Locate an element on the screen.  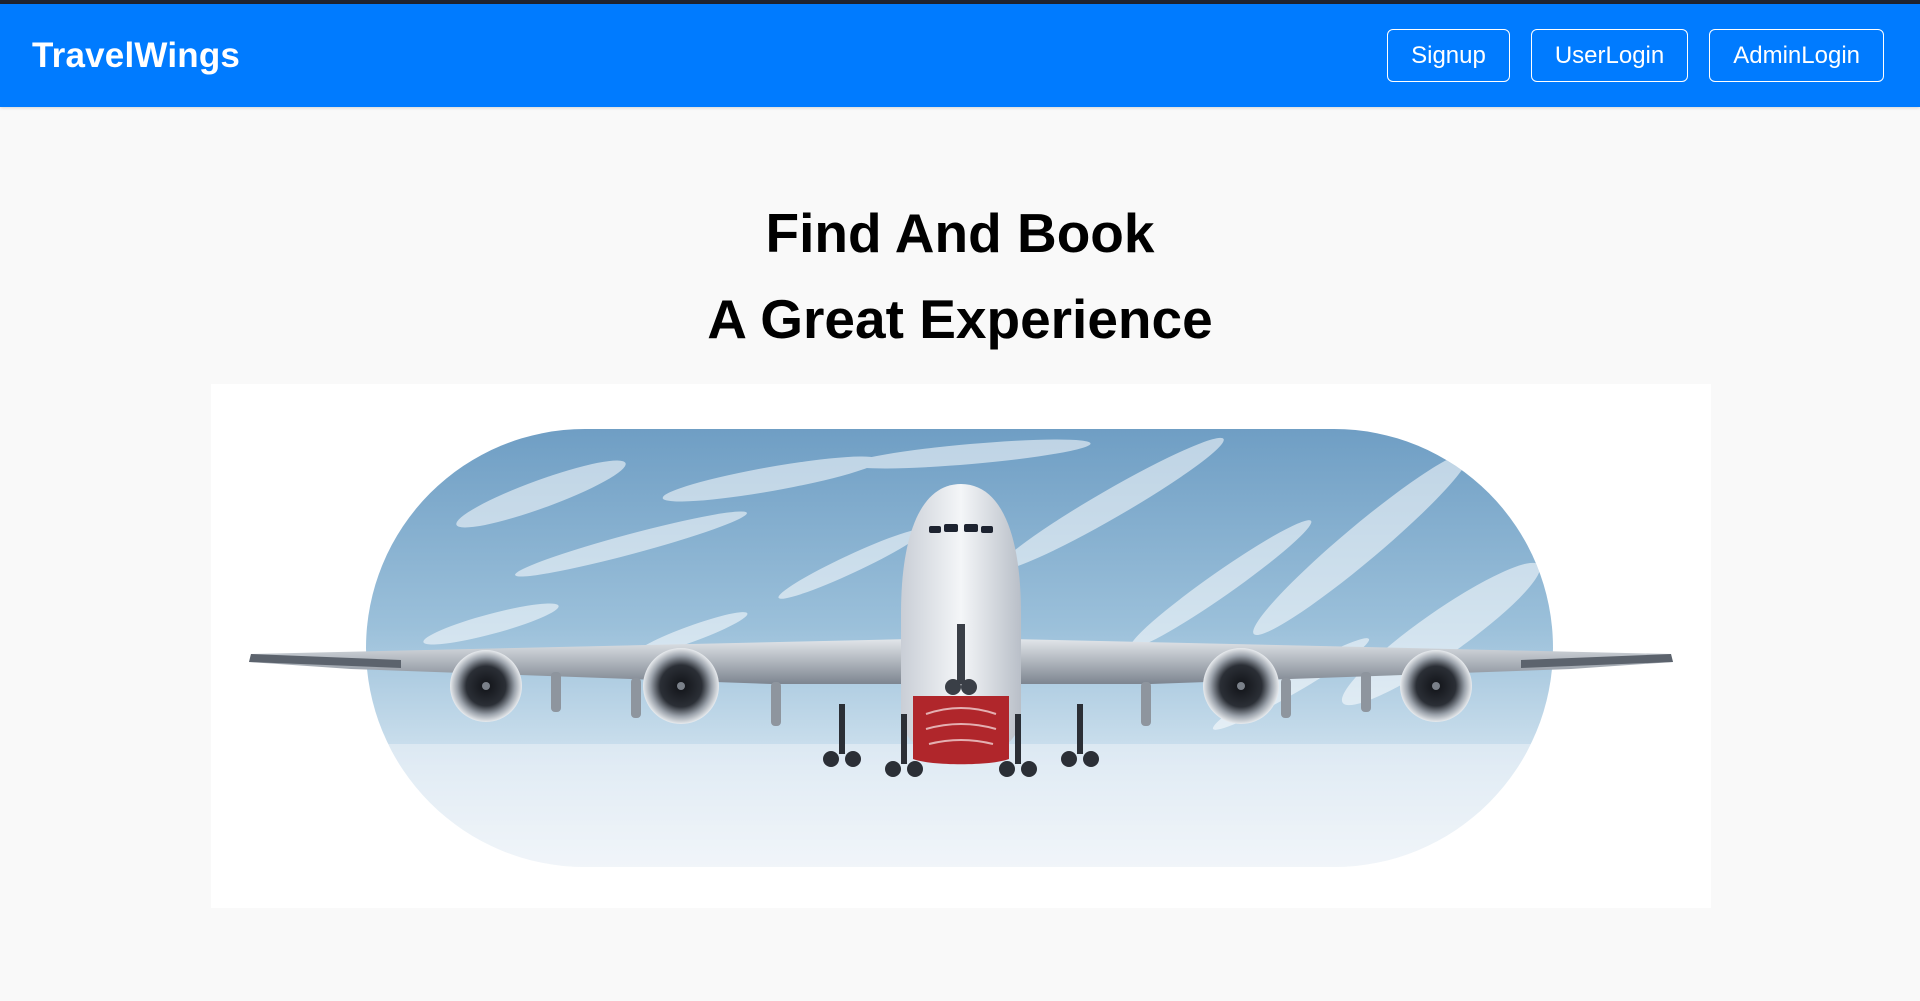
nav-buttons: Signup UserLogin AdminLogin is located at coordinates (1635, 55).